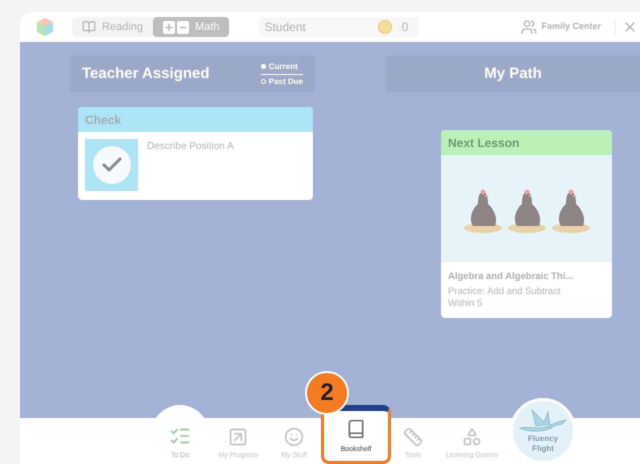  What do you see at coordinates (45, 27) in the screenshot?
I see `cube-logo-icon` at bounding box center [45, 27].